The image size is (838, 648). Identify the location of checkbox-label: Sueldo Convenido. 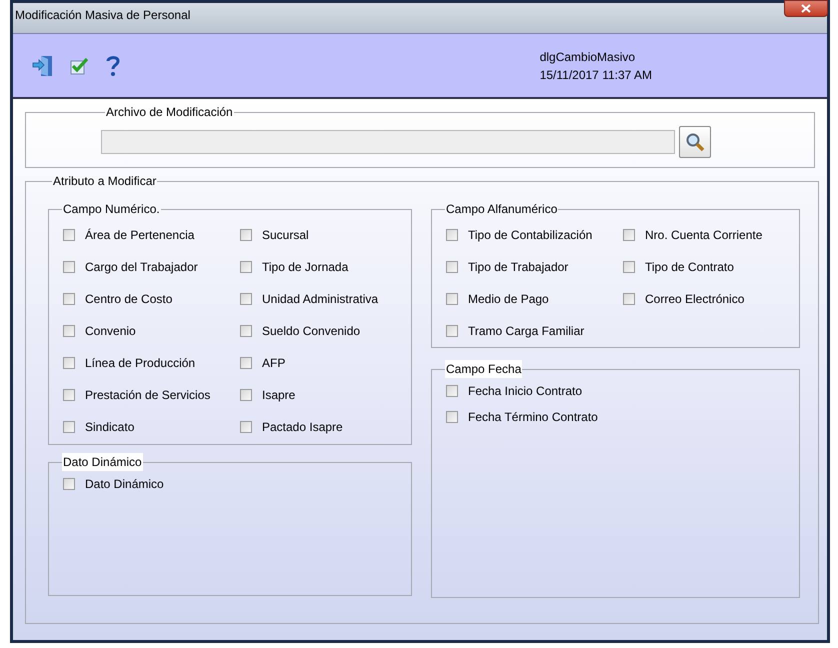
(311, 331).